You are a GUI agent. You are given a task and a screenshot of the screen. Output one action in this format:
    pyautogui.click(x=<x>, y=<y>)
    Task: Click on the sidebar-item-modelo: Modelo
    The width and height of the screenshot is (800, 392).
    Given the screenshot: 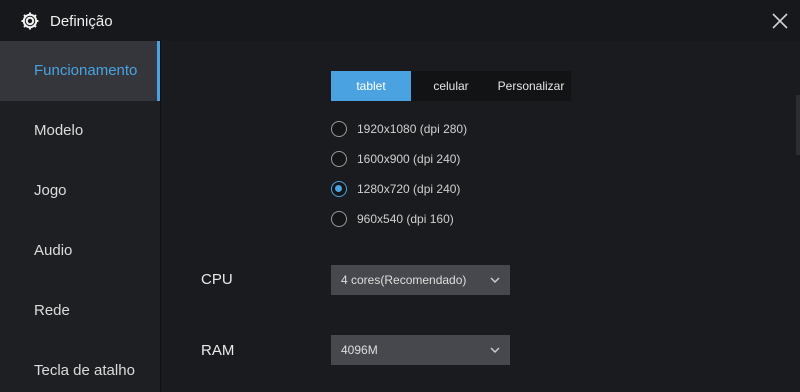 What is the action you would take?
    pyautogui.click(x=80, y=131)
    